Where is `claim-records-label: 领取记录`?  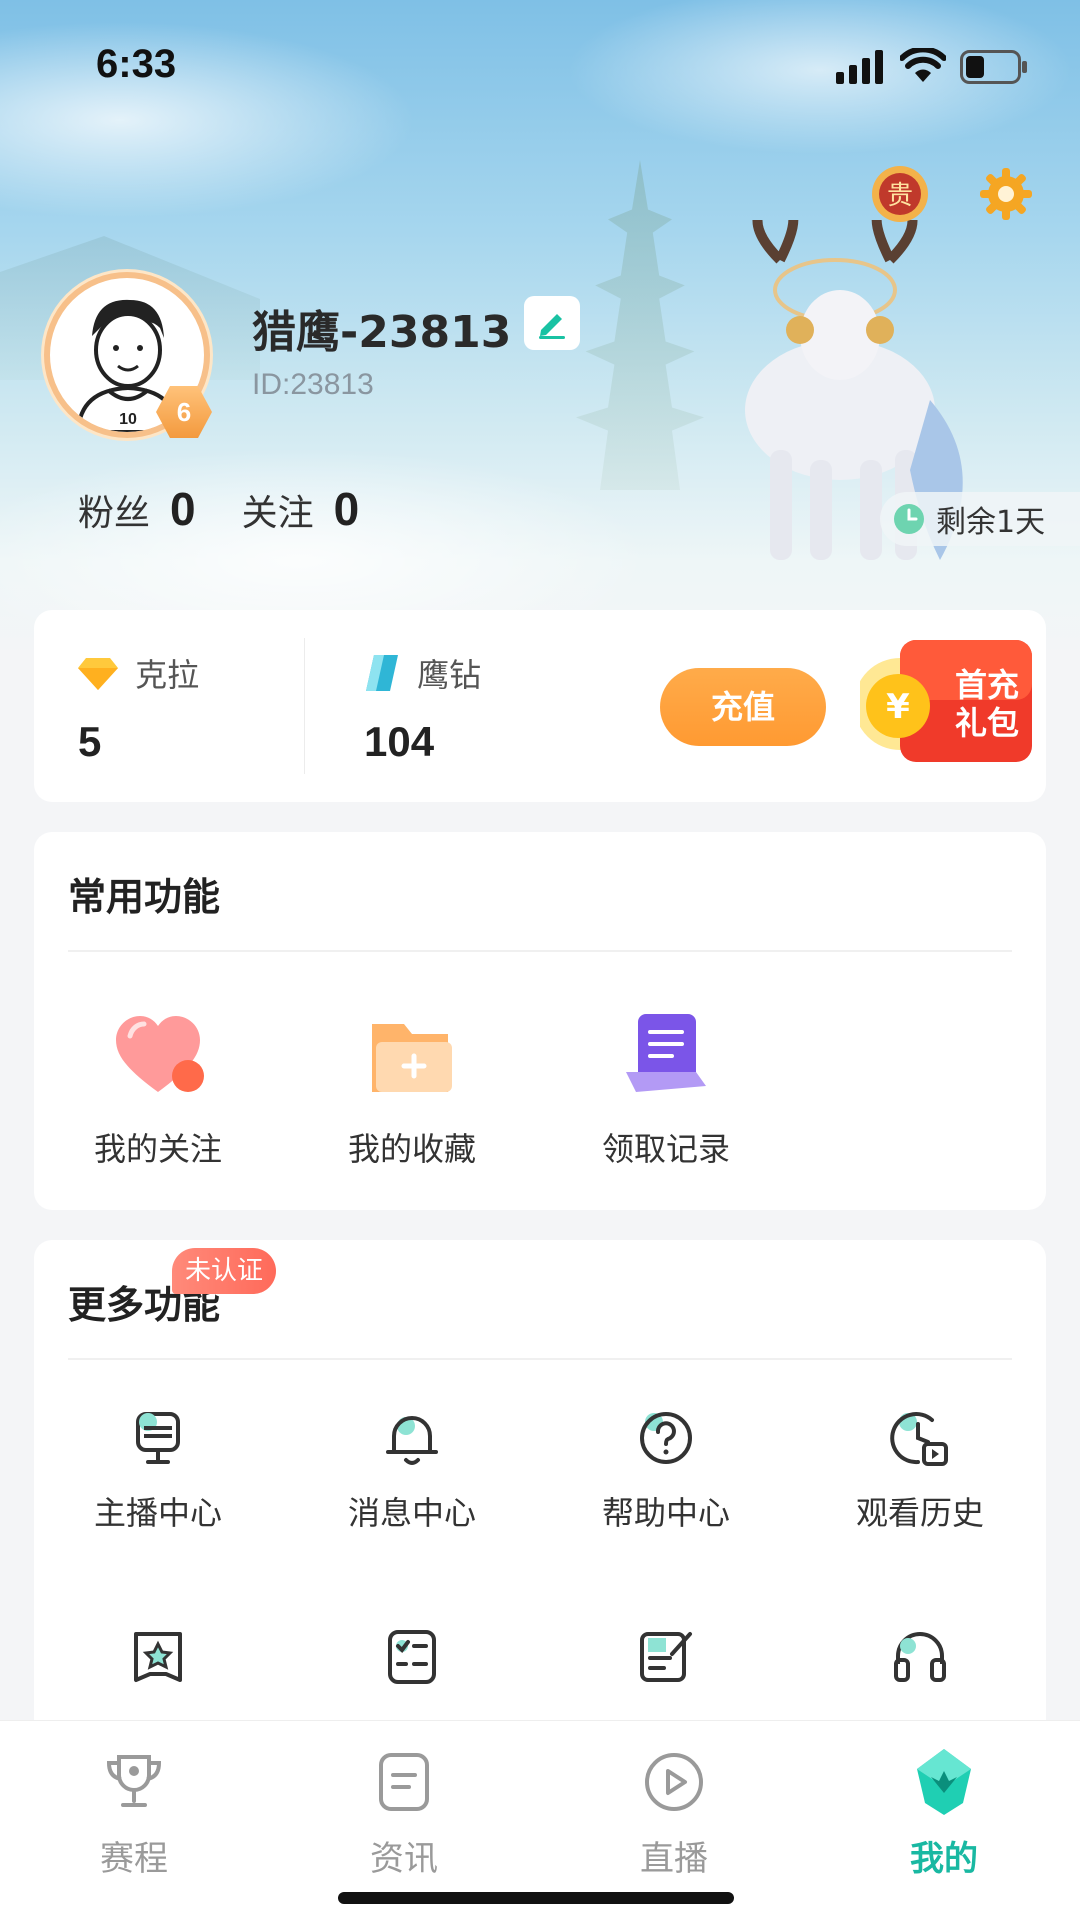
claim-records-label: 领取记录 is located at coordinates (665, 1149).